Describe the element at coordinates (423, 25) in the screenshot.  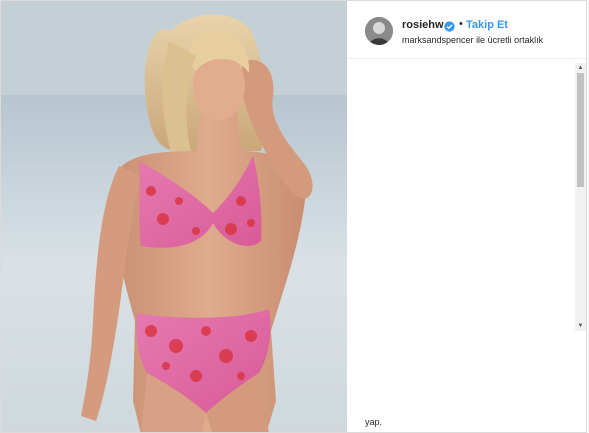
I see `username-link: rosiehw` at that location.